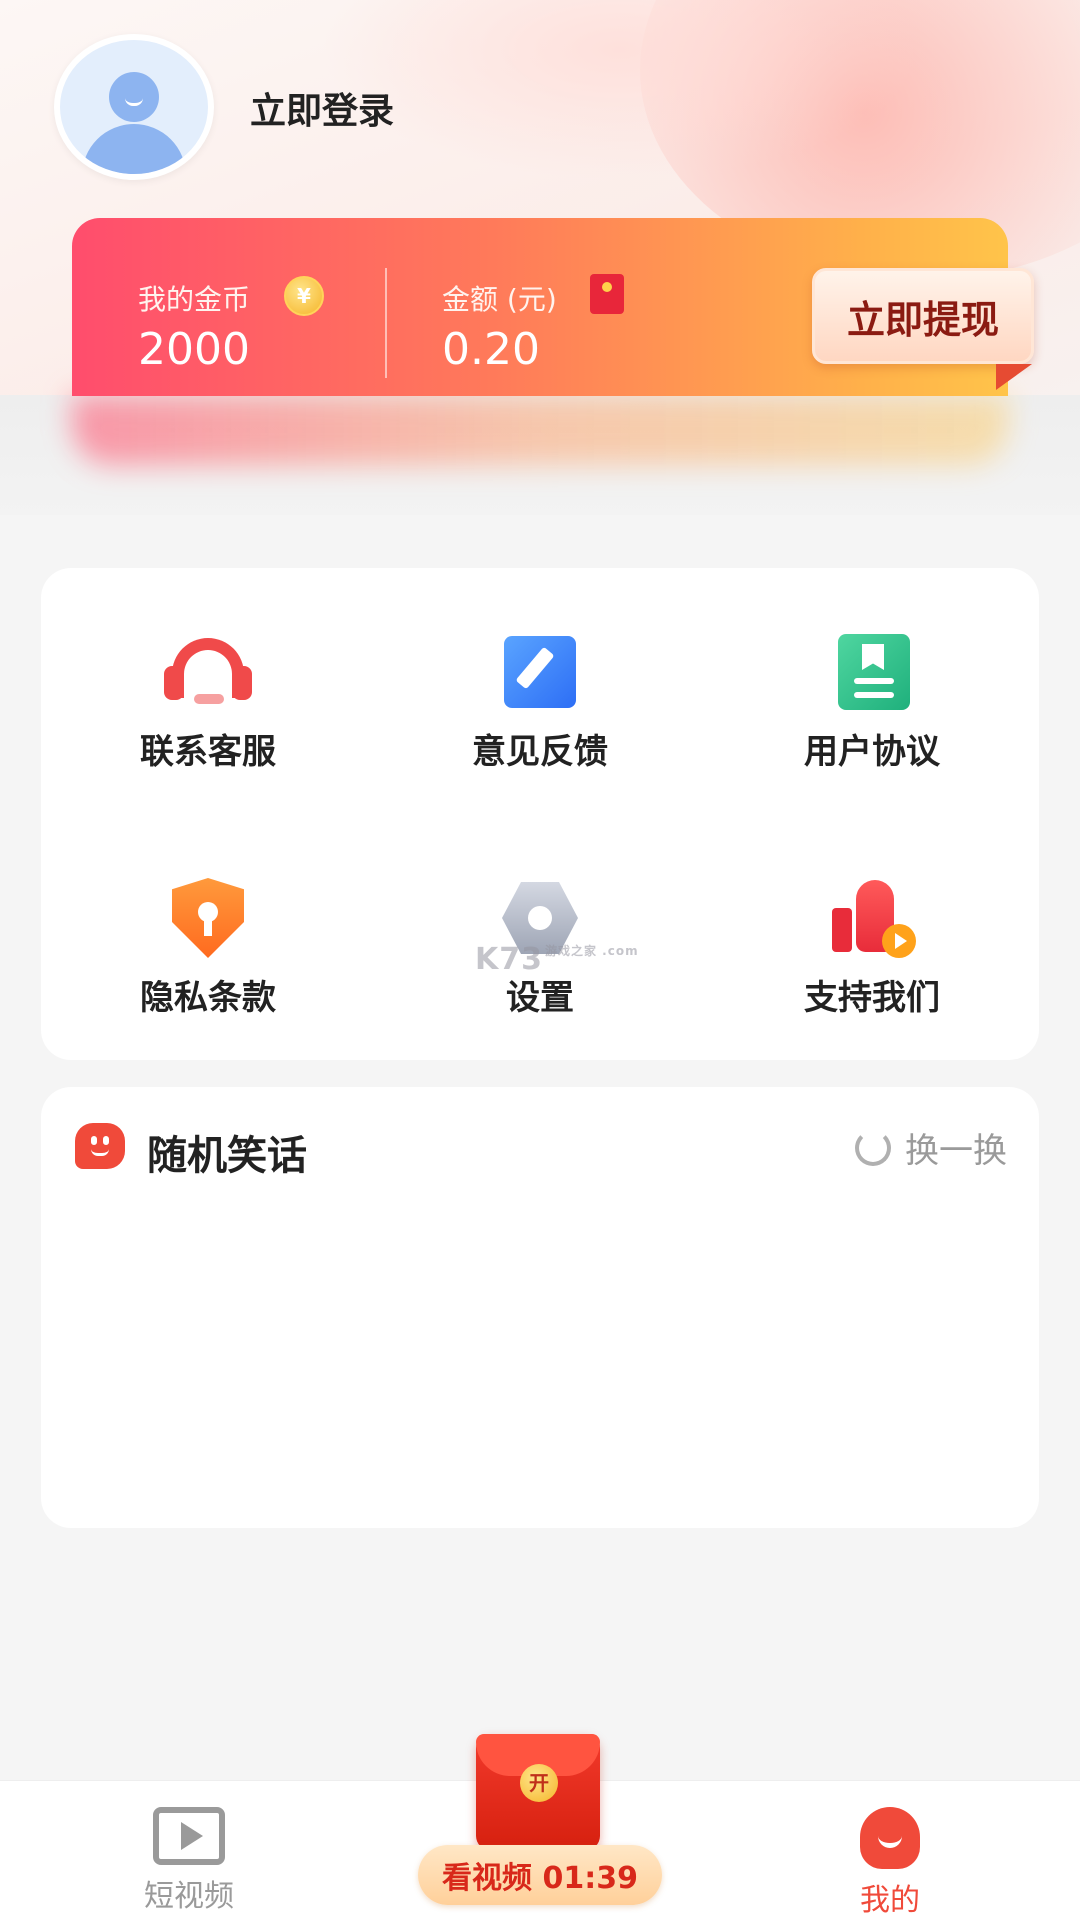 The image size is (1080, 1920). I want to click on red-packet-seal: 开, so click(539, 1783).